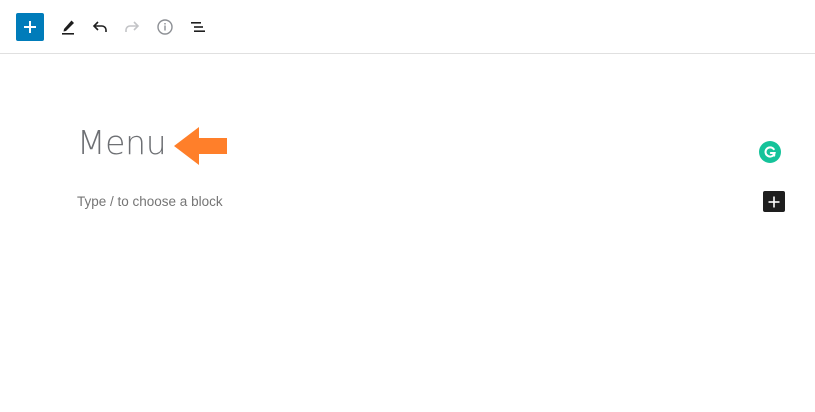 This screenshot has height=412, width=815. I want to click on undo-button, so click(100, 27).